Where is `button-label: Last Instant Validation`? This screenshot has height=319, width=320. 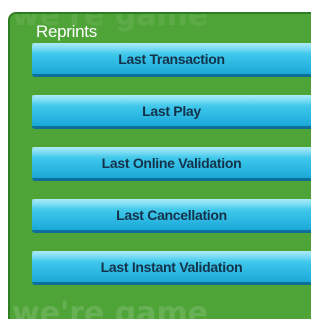
button-label: Last Instant Validation is located at coordinates (171, 266).